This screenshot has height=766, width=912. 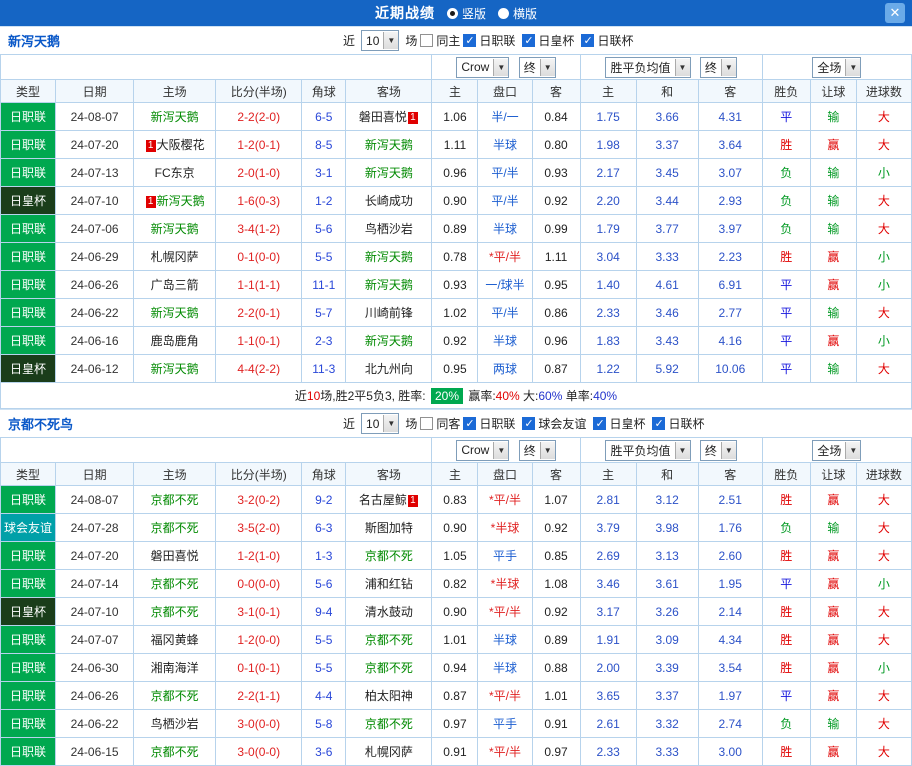 What do you see at coordinates (389, 751) in the screenshot?
I see `away-team-cell: 札幌冈萨` at bounding box center [389, 751].